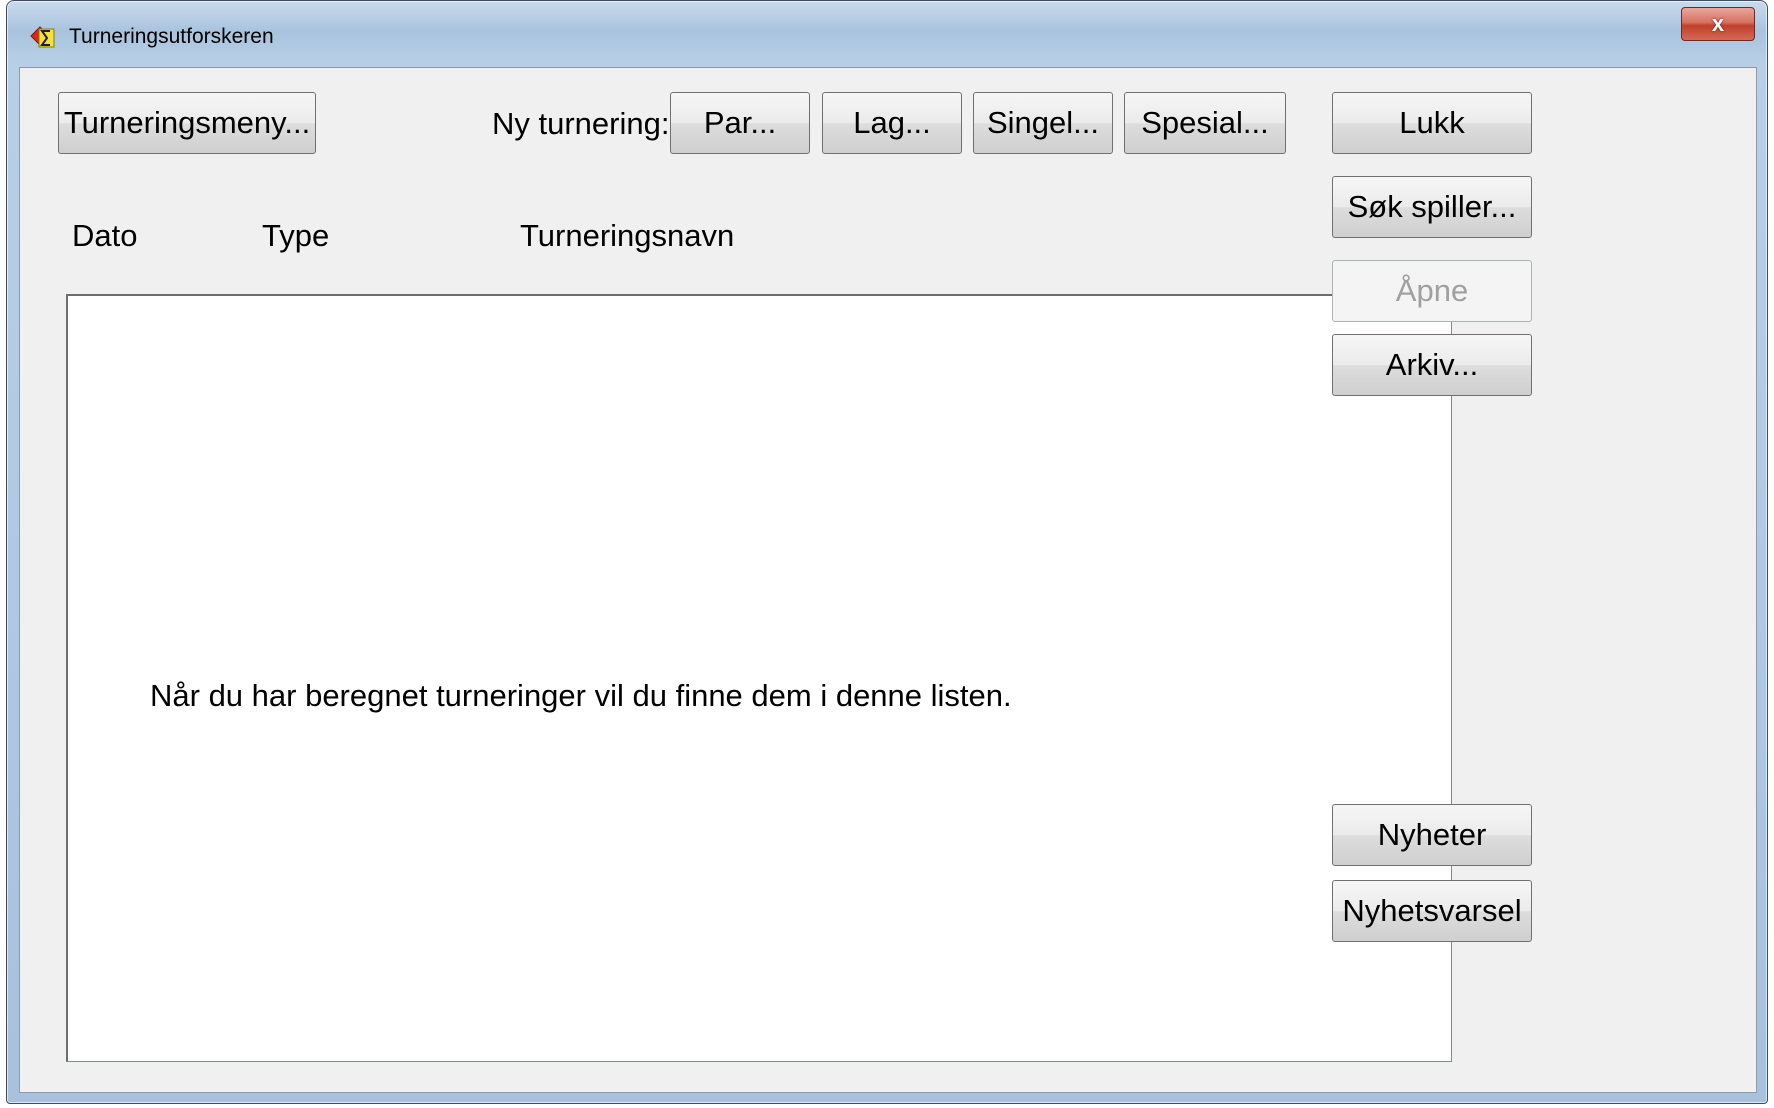  What do you see at coordinates (1432, 835) in the screenshot?
I see `news-button: Nyheter` at bounding box center [1432, 835].